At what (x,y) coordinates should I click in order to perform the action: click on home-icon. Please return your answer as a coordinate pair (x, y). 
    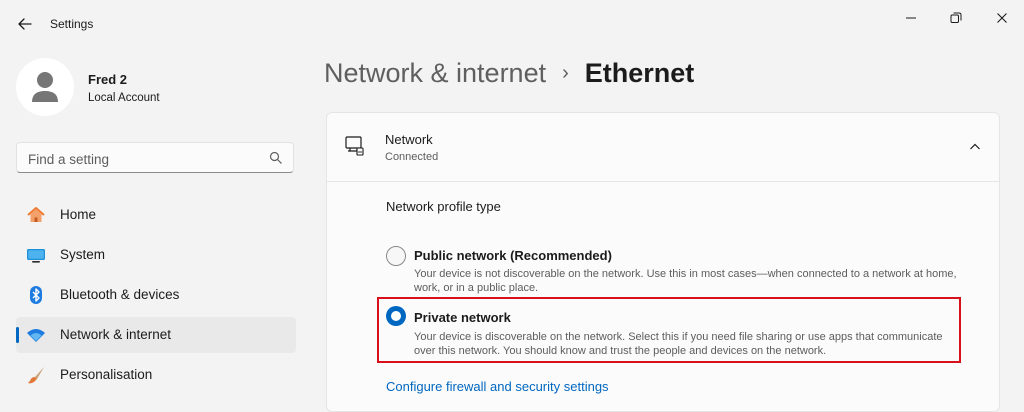
    Looking at the image, I should click on (36, 214).